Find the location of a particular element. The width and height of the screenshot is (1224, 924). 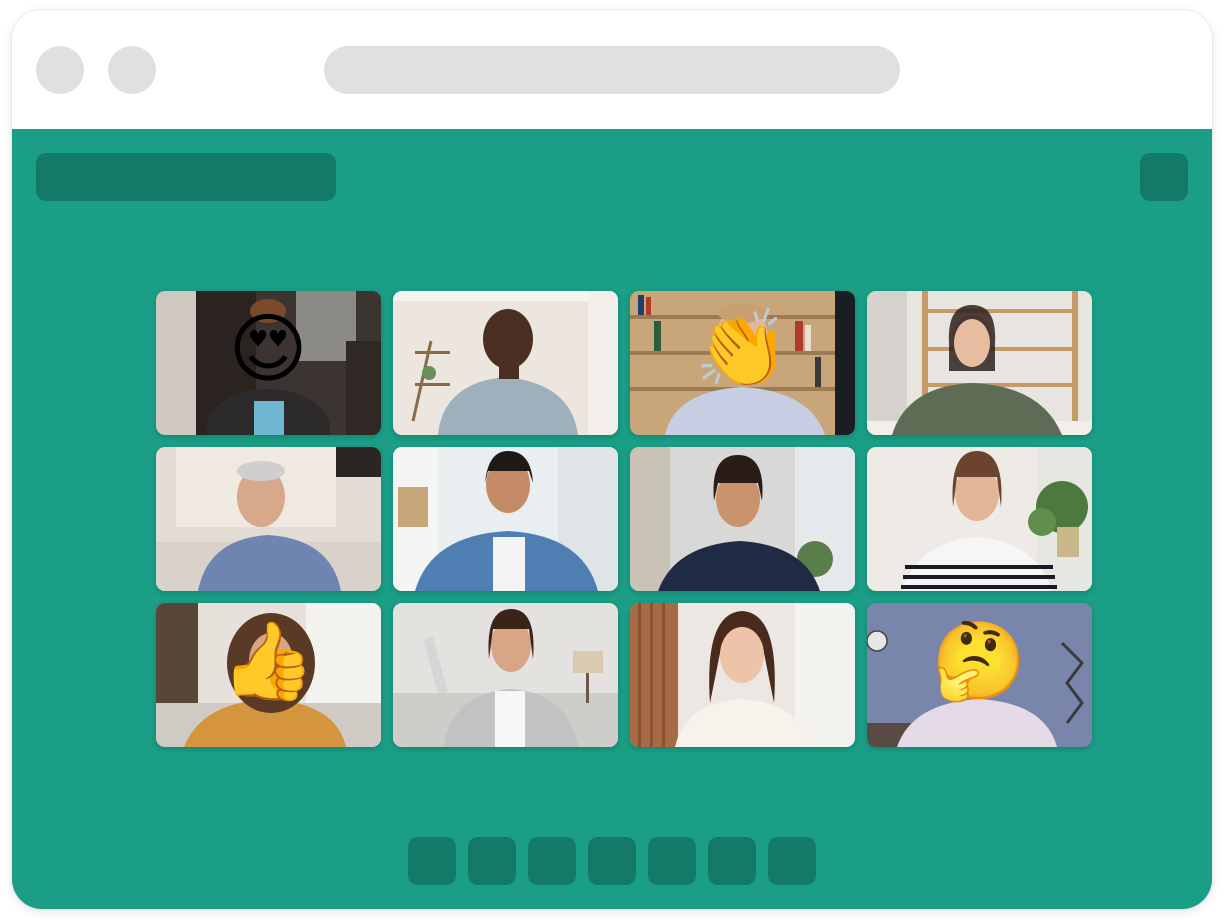

participant-video-tile: 😍 is located at coordinates (268, 363).